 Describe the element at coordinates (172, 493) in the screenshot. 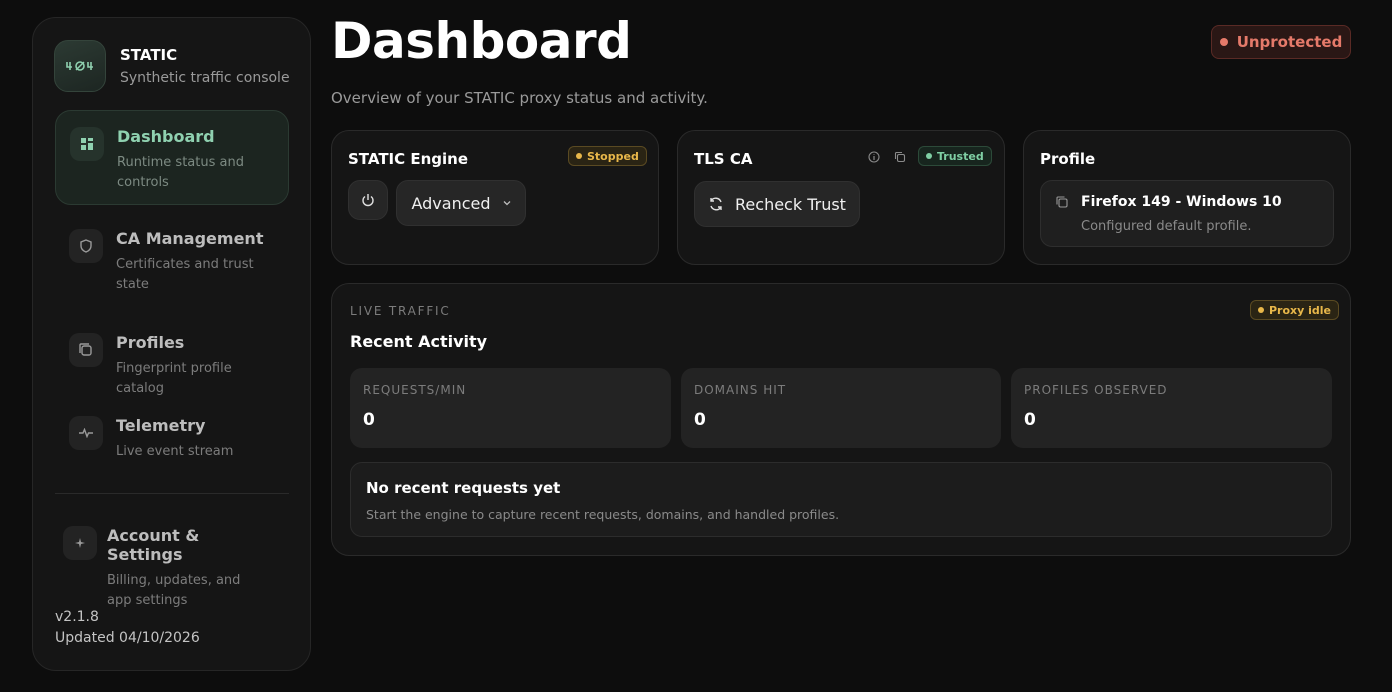

I see `sidebar-divider` at that location.